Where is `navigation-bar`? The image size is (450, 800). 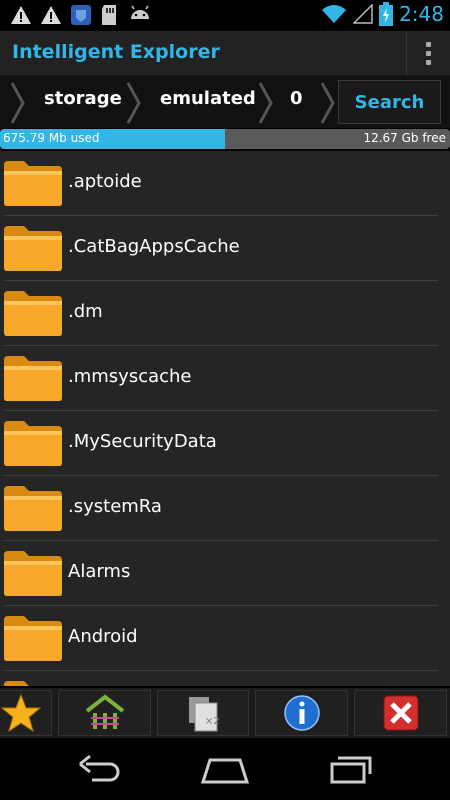
navigation-bar is located at coordinates (225, 769).